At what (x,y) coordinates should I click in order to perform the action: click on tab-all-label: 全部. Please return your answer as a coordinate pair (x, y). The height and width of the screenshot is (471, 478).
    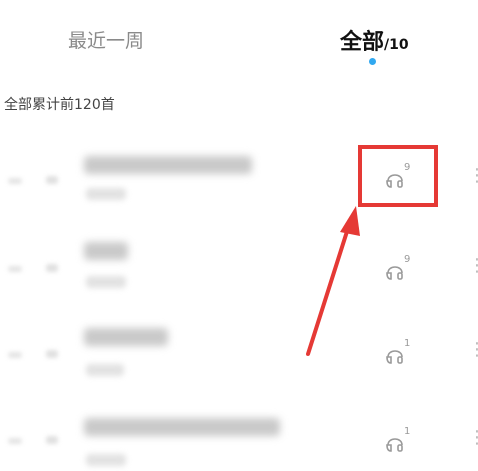
    Looking at the image, I should click on (362, 42).